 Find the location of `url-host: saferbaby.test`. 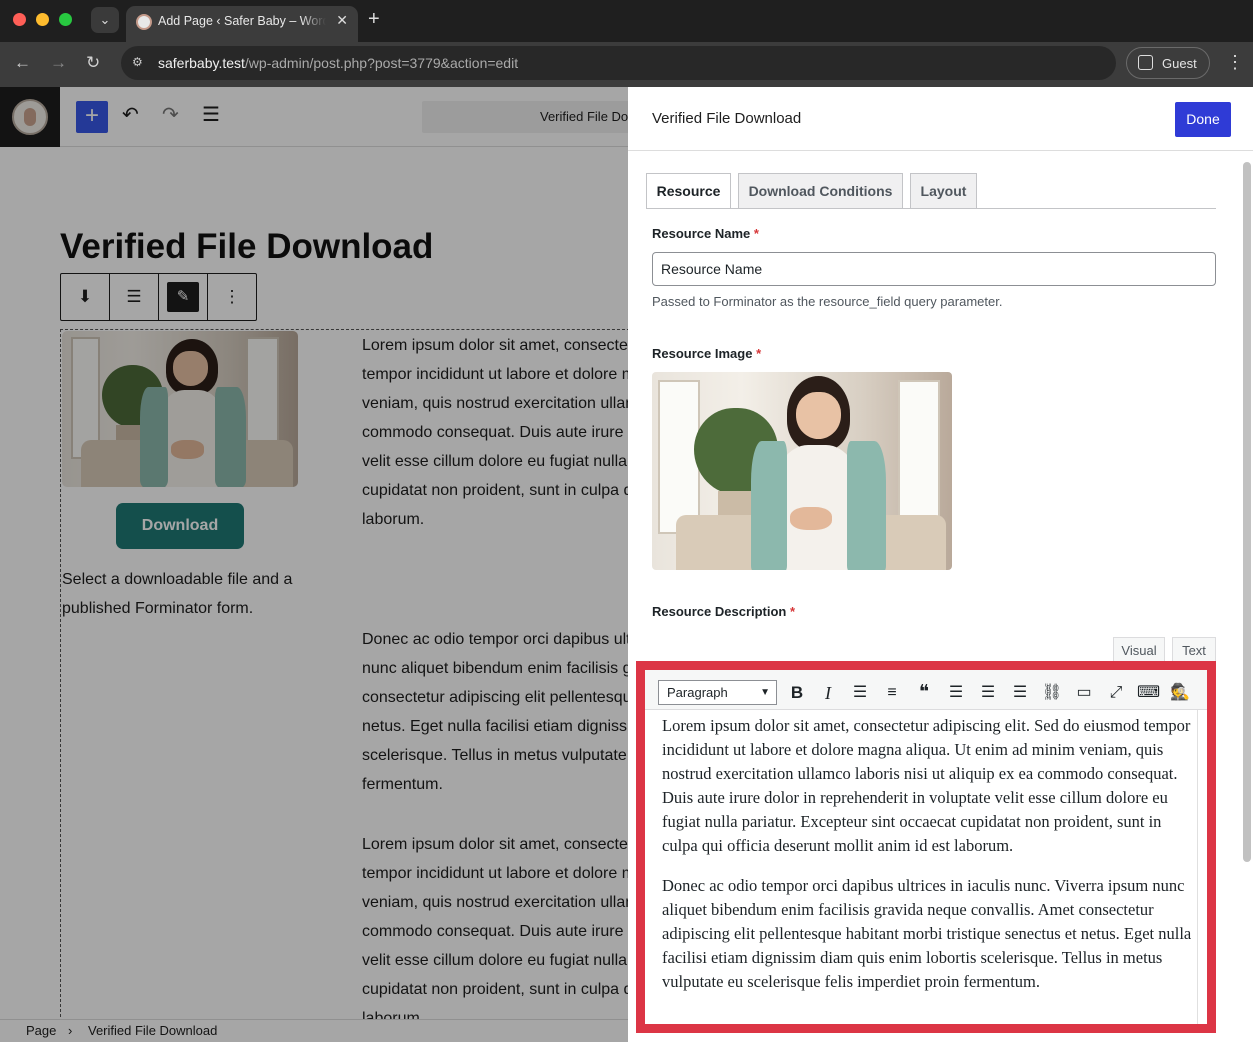

url-host: saferbaby.test is located at coordinates (201, 63).